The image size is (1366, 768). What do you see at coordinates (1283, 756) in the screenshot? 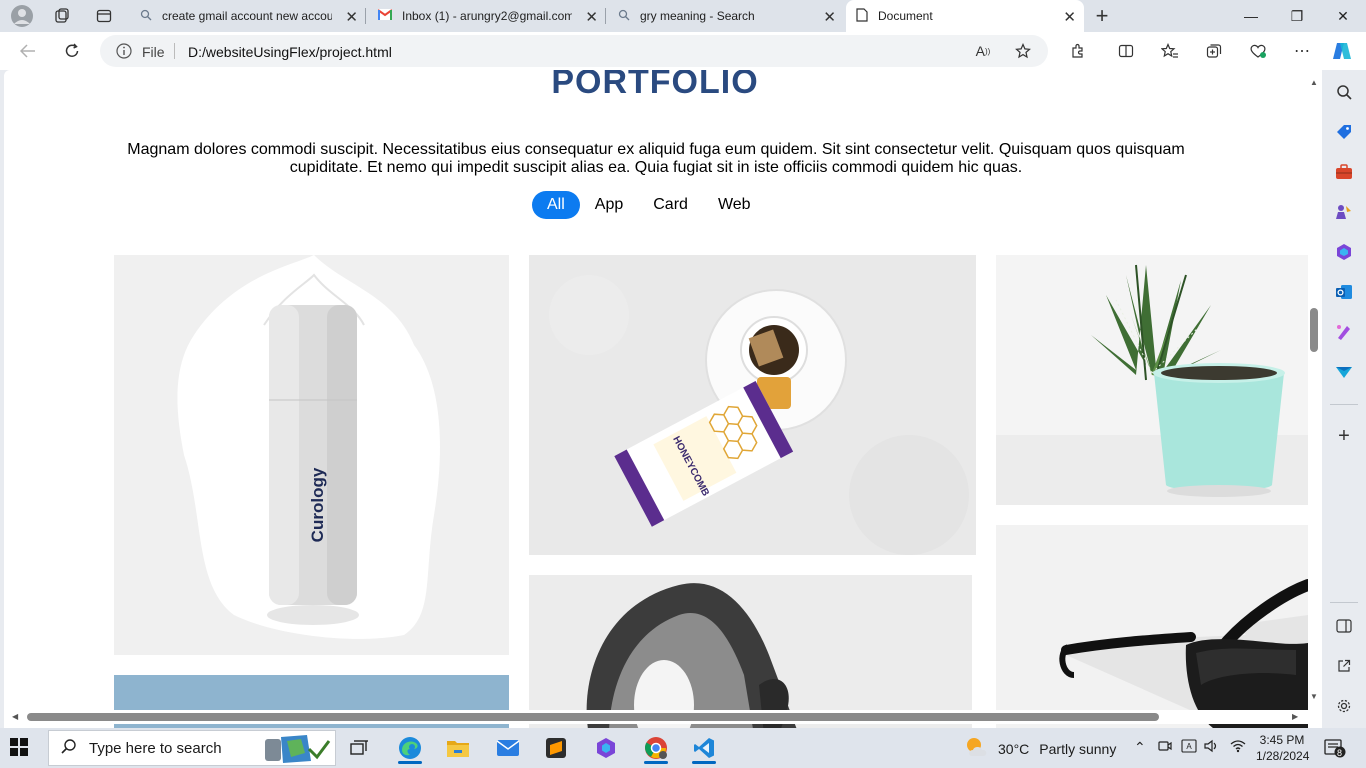
I see `clock-date: 1/28/2024` at bounding box center [1283, 756].